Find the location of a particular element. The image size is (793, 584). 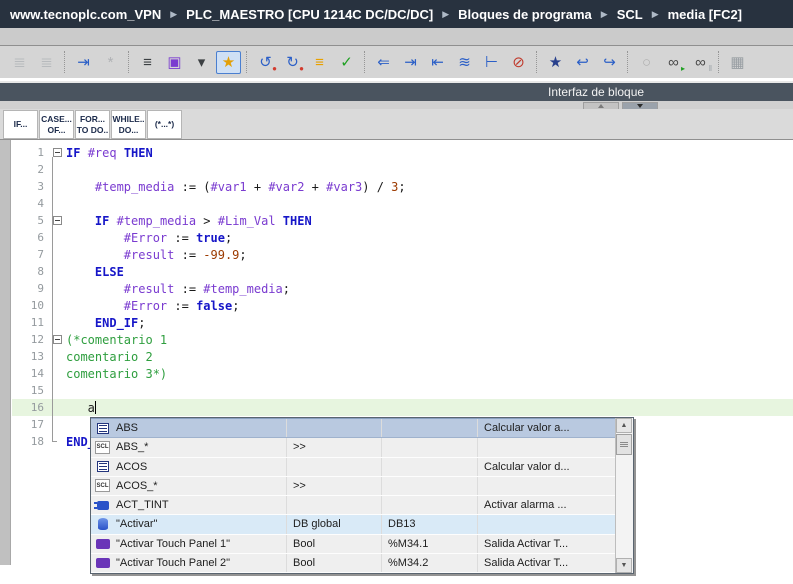

breadcrumb-item: Bloques de programa is located at coordinates (525, 14).